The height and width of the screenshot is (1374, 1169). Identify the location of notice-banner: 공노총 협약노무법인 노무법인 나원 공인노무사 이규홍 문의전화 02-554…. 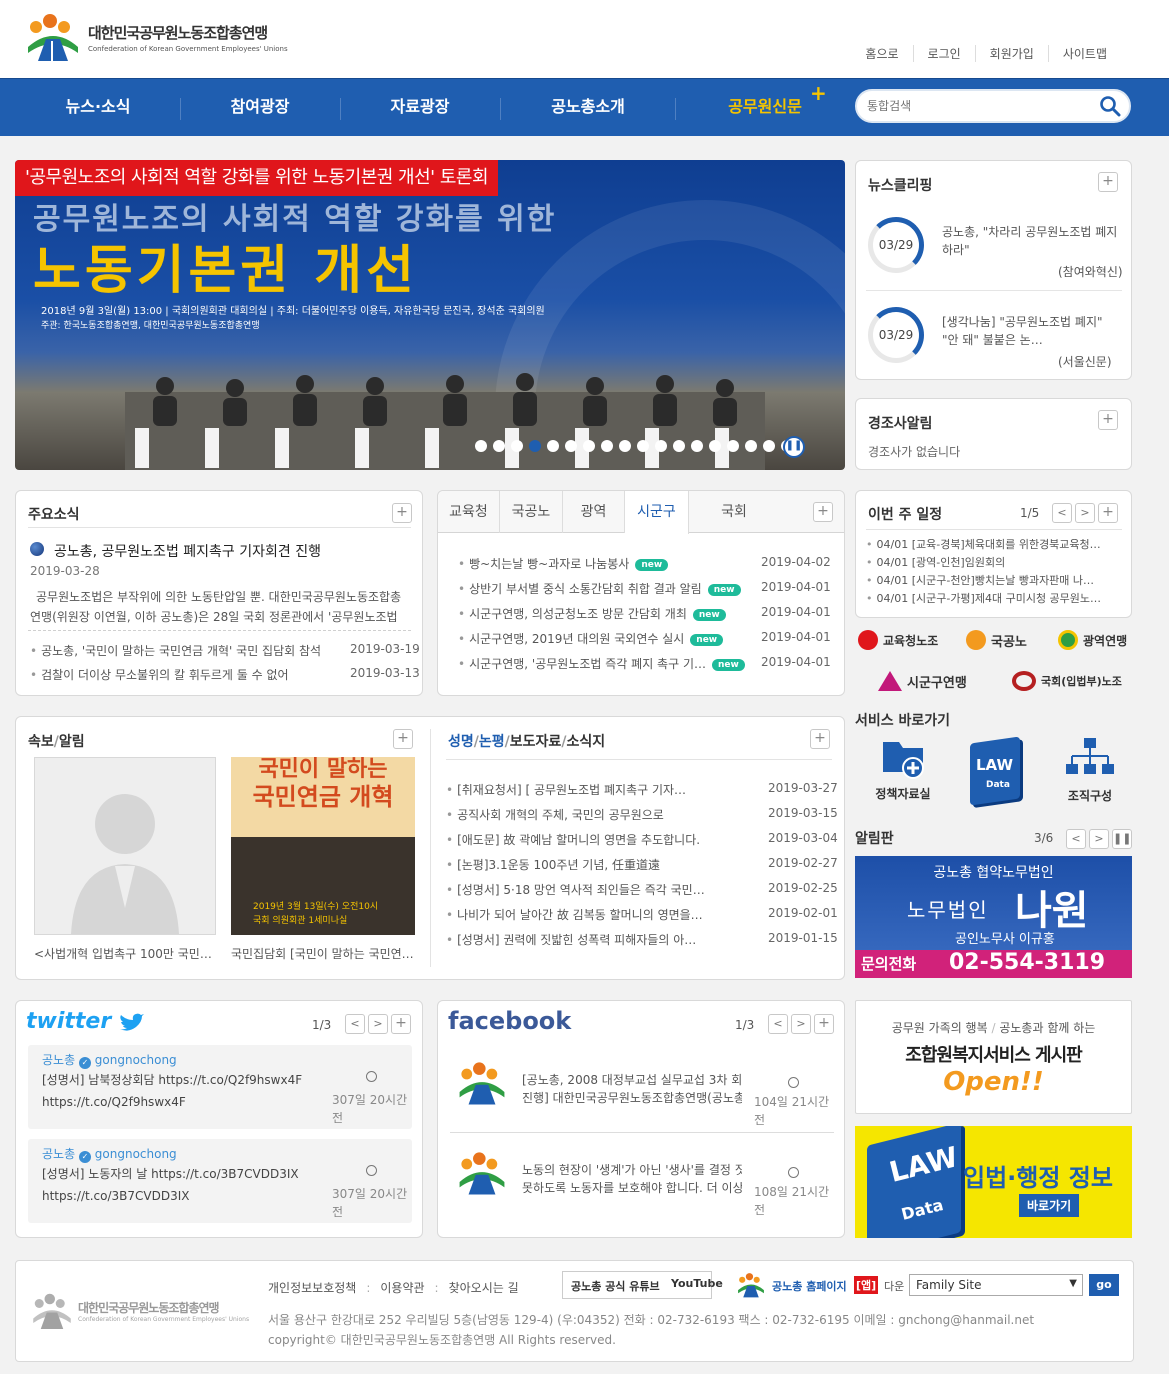
(993, 917).